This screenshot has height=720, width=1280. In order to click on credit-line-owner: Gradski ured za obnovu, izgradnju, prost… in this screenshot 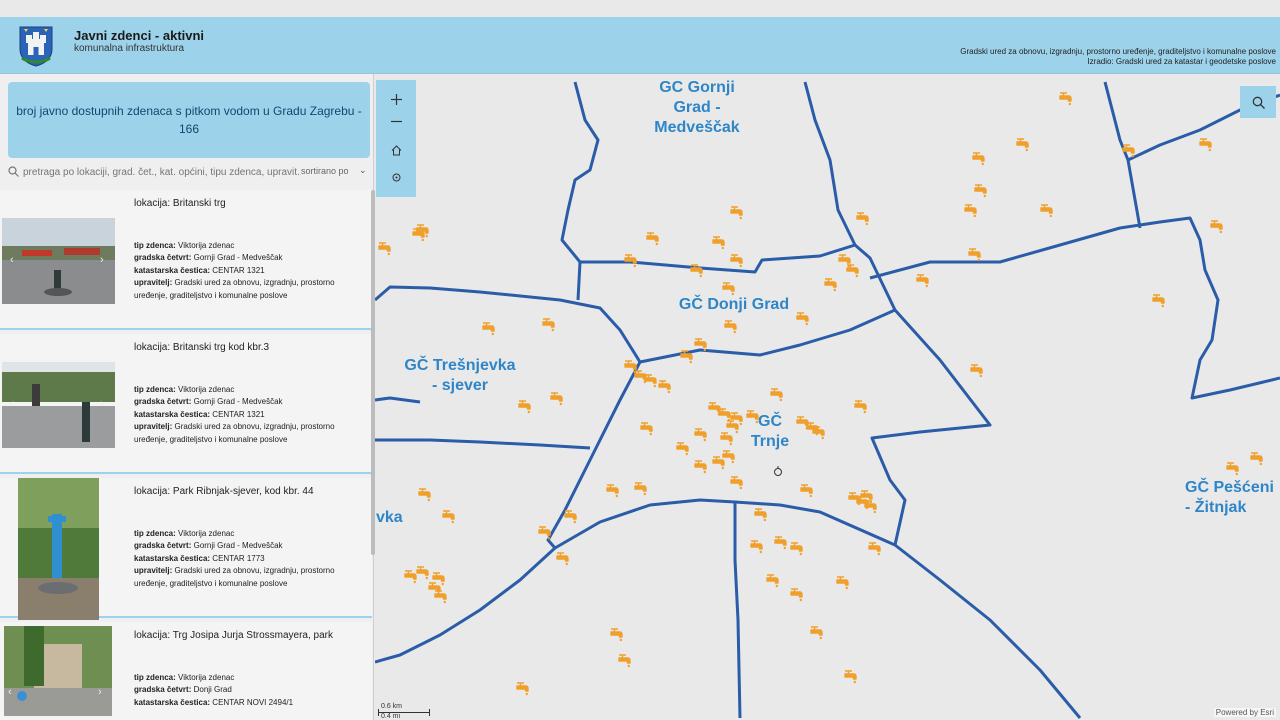, I will do `click(1118, 51)`.